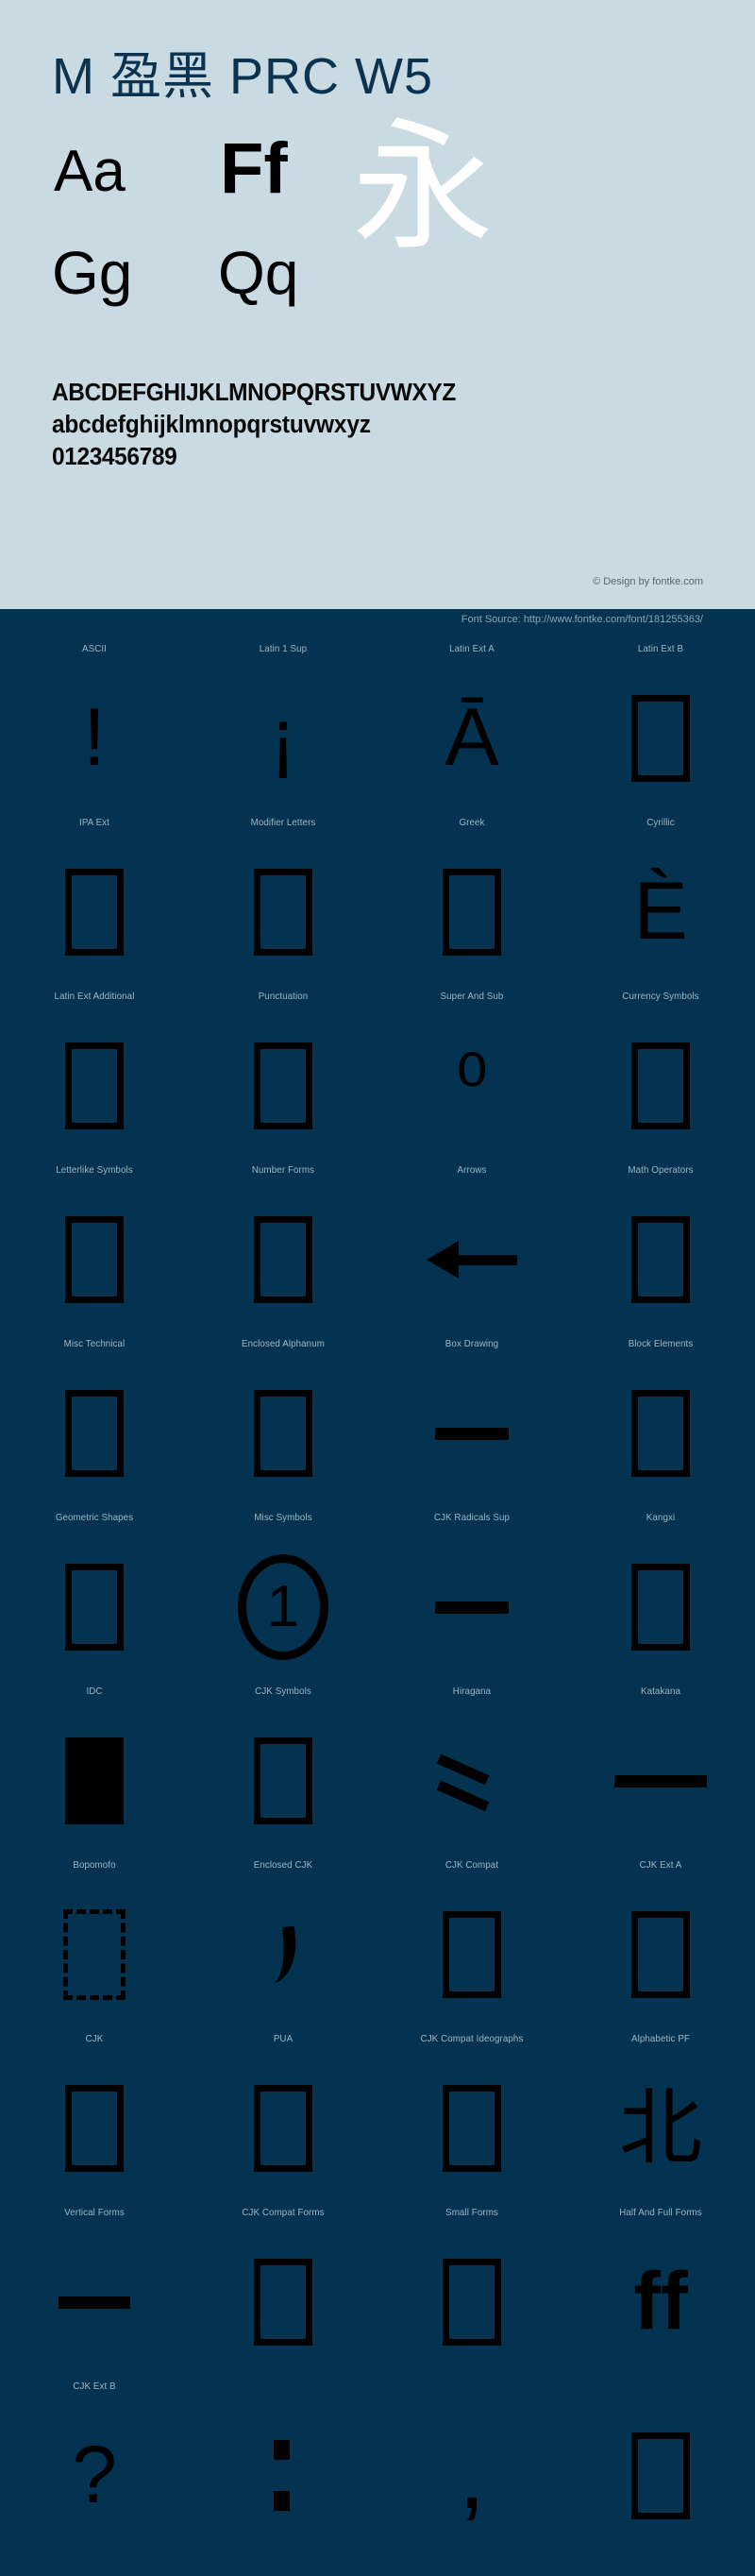 The image size is (755, 2576). I want to click on unicode-block-cell-cjk-compat-ideographs: CJK Compat Ideographs, so click(472, 2118).